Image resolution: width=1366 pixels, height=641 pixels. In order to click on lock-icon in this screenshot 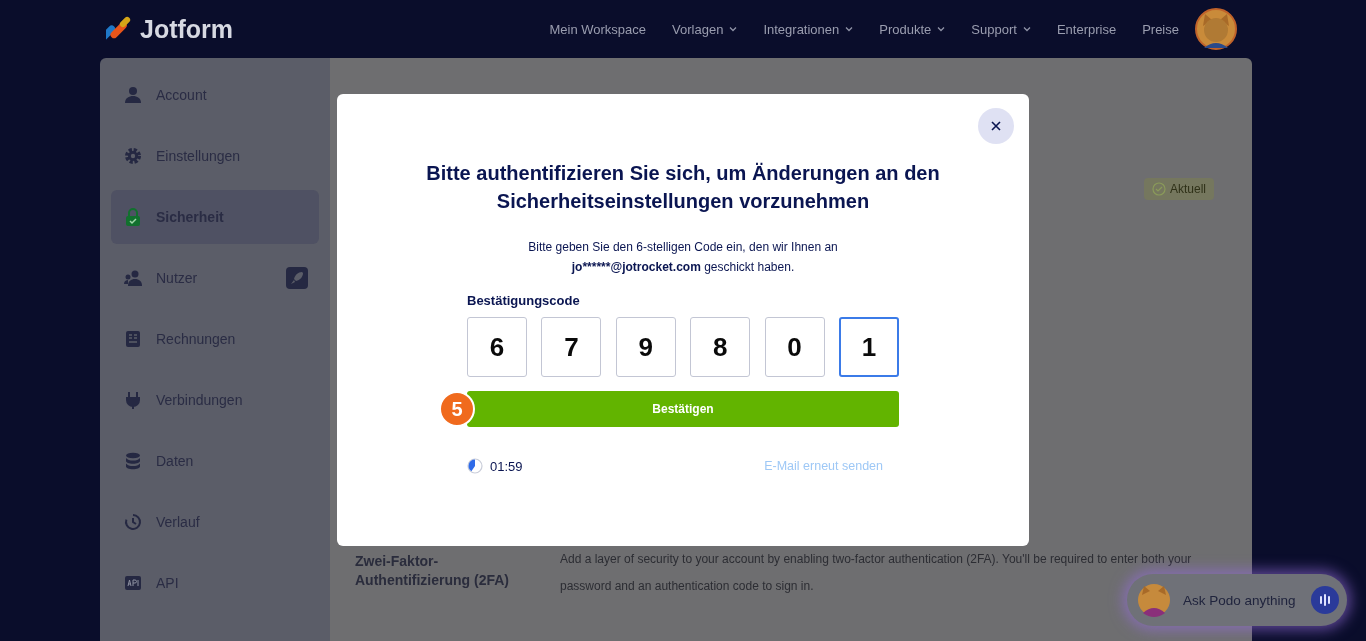, I will do `click(133, 217)`.